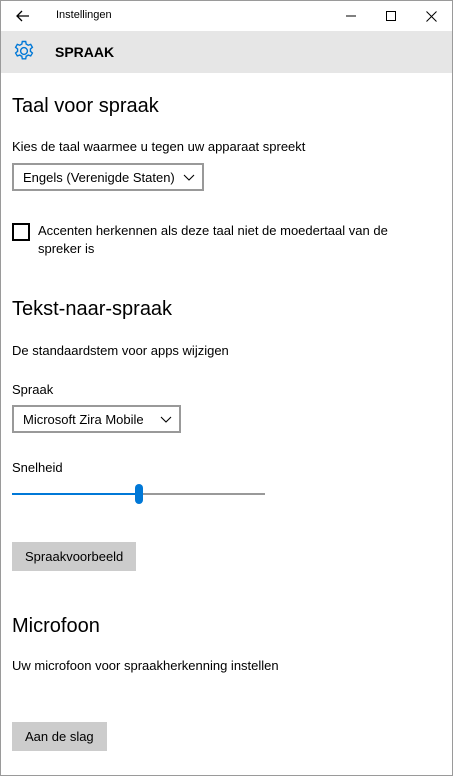 The height and width of the screenshot is (776, 453). I want to click on voice-dropdown: Microsoft Zira Mobile, so click(96, 419).